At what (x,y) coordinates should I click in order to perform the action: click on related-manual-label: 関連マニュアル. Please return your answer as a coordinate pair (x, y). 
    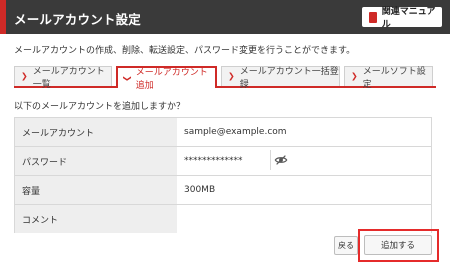
    Looking at the image, I should click on (408, 18).